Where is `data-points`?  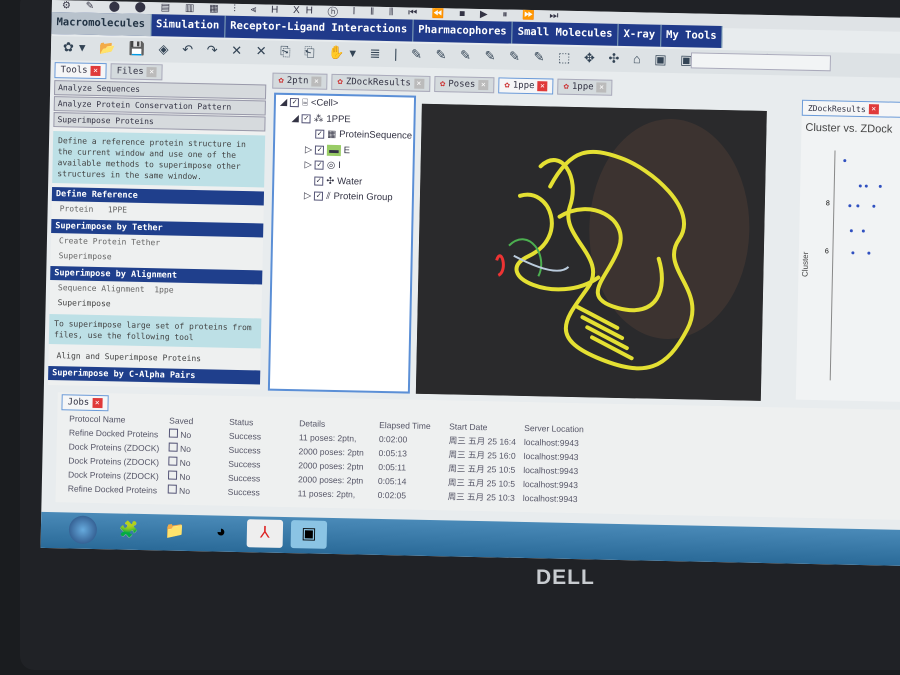
data-points is located at coordinates (862, 207).